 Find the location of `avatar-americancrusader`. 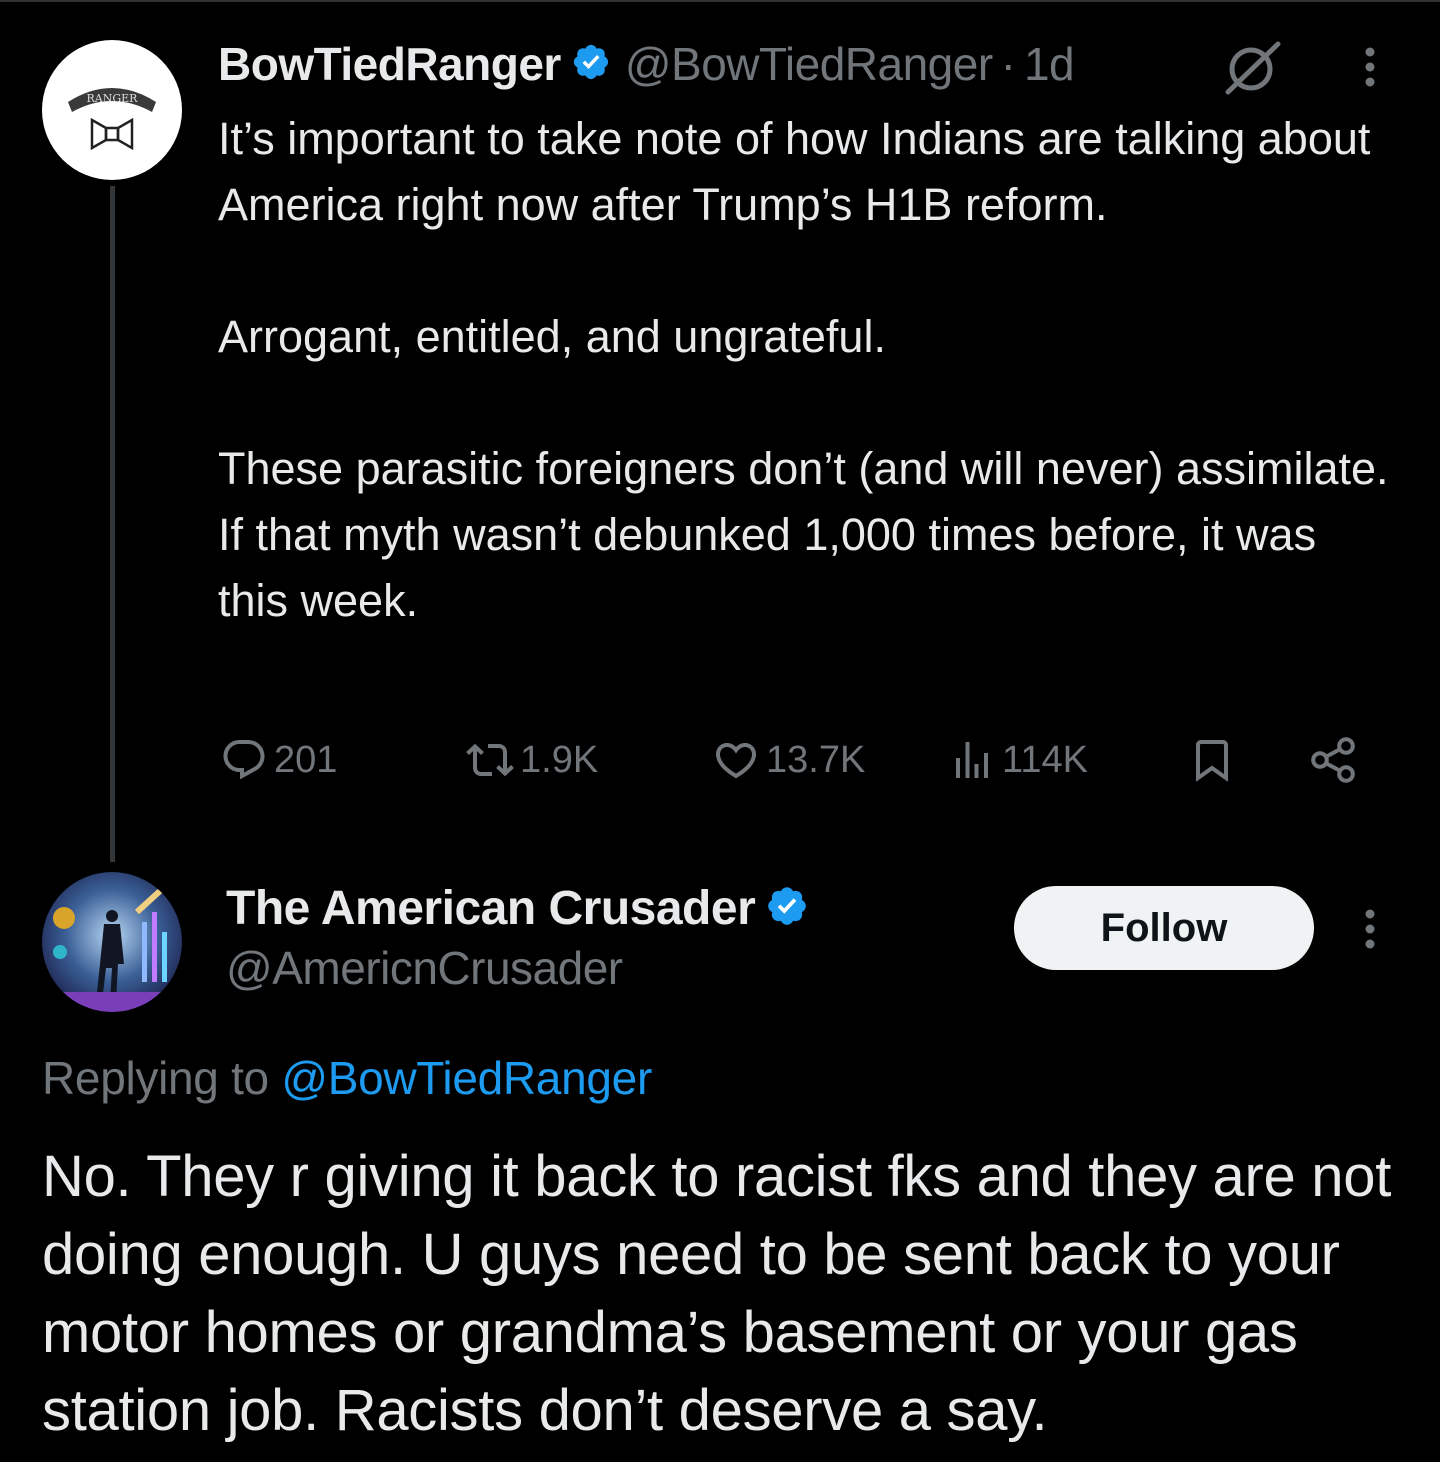

avatar-americancrusader is located at coordinates (112, 942).